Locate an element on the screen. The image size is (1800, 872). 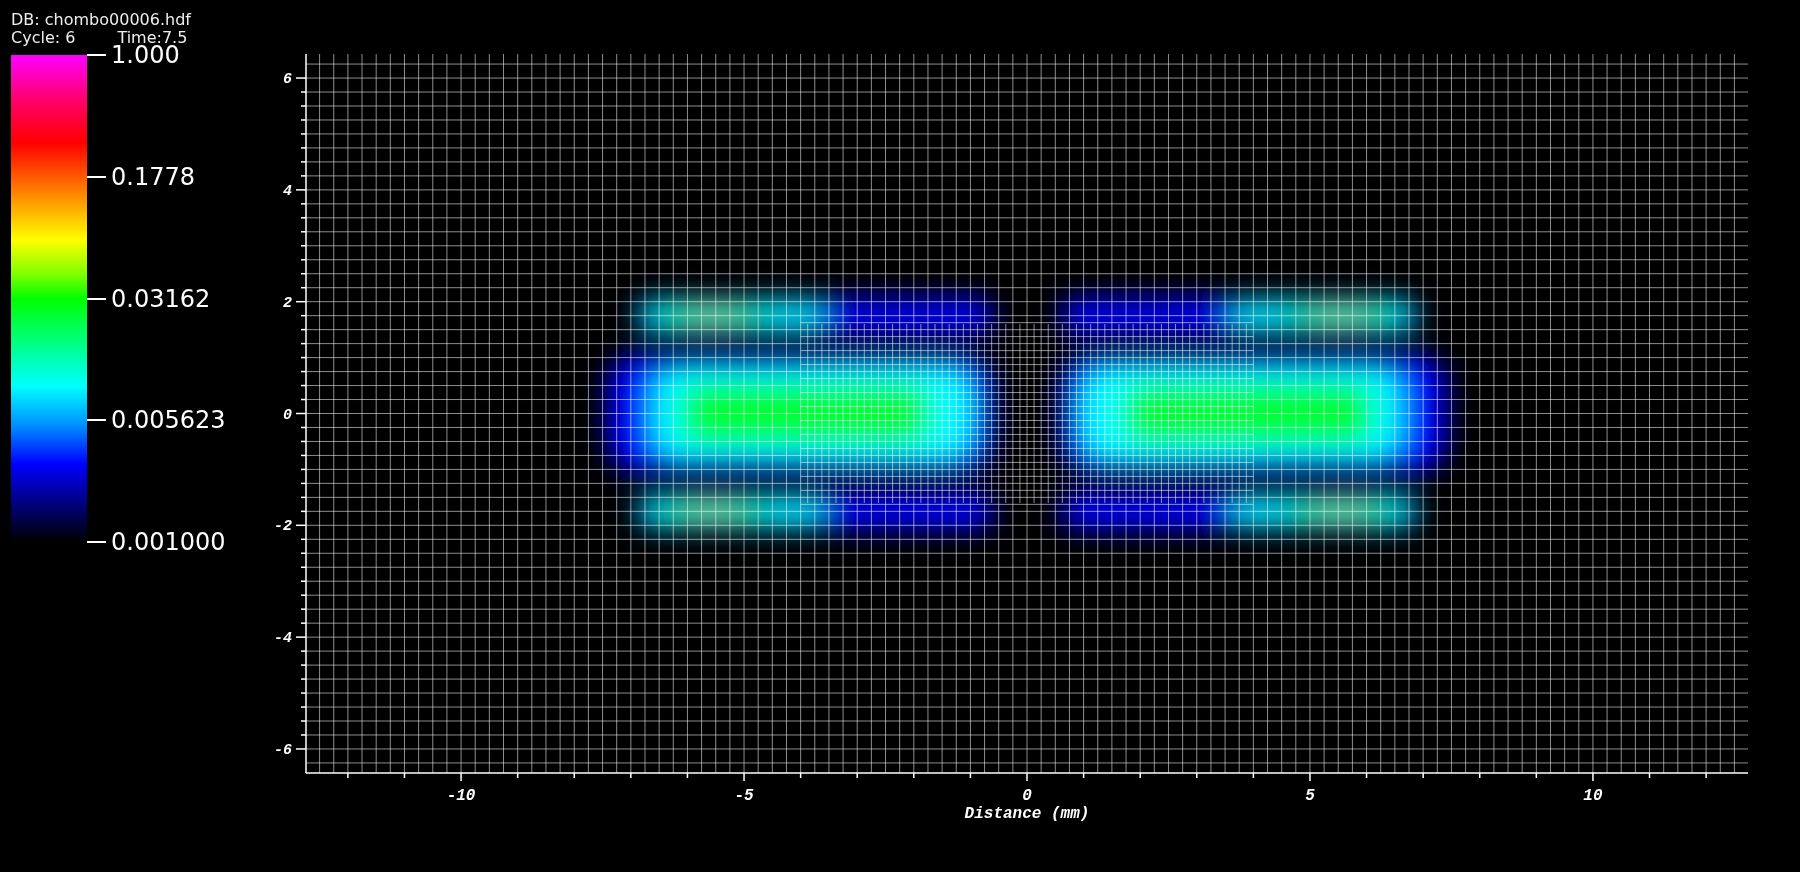
tick-label: -2 is located at coordinates (282, 527).